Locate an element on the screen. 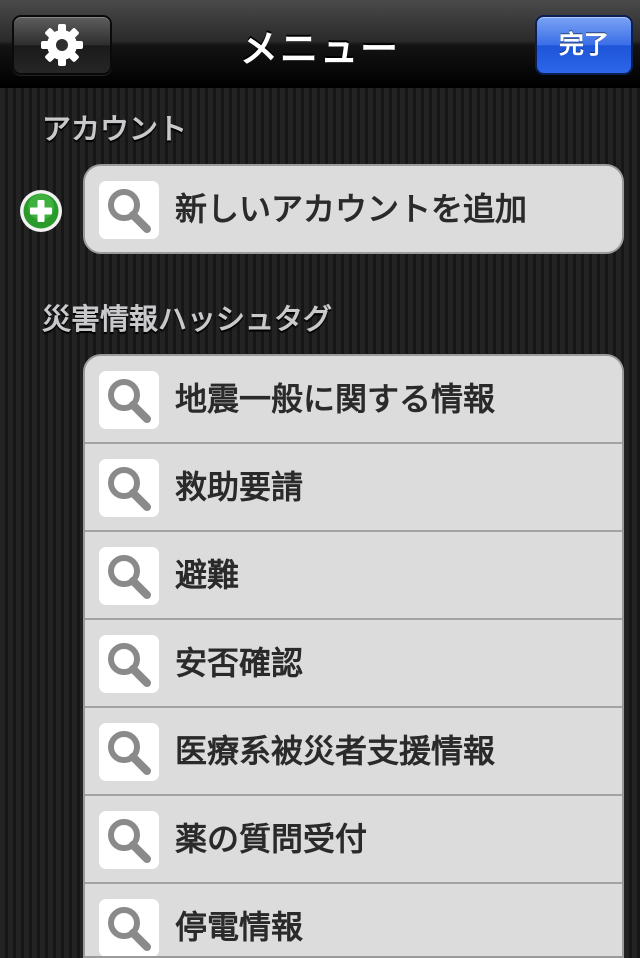 The width and height of the screenshot is (640, 958). hashtag-row: 救助要請 is located at coordinates (353, 488).